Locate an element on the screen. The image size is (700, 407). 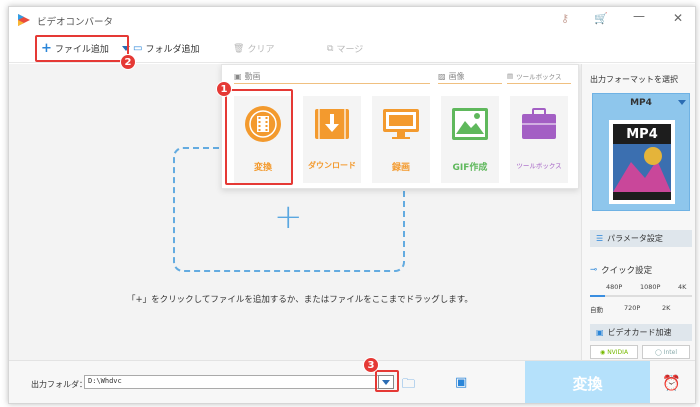
intel-logo-icon: ◯ is located at coordinates (658, 352).